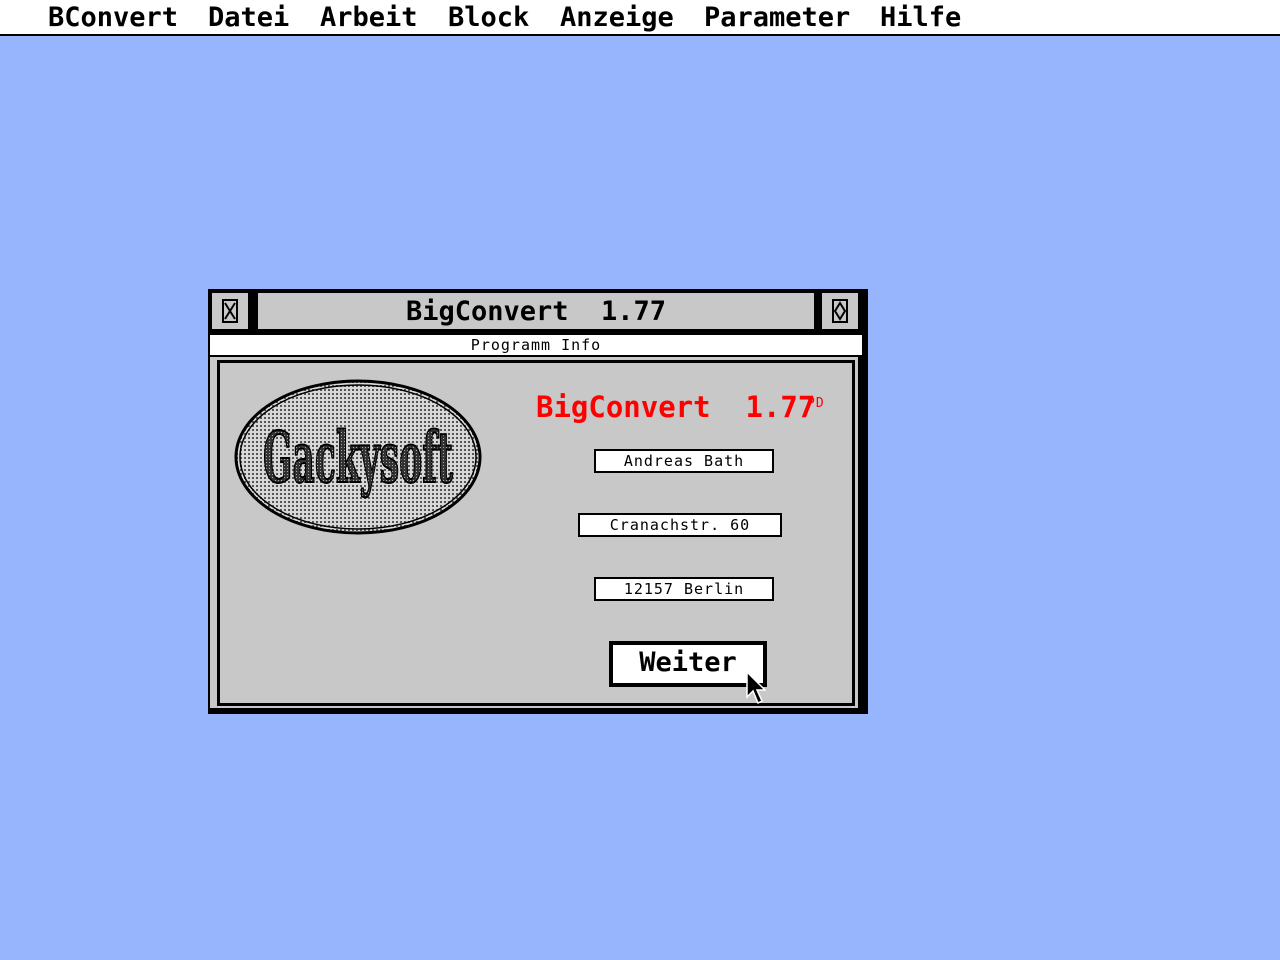  I want to click on app-title: BigConvert 1.77, so click(676, 407).